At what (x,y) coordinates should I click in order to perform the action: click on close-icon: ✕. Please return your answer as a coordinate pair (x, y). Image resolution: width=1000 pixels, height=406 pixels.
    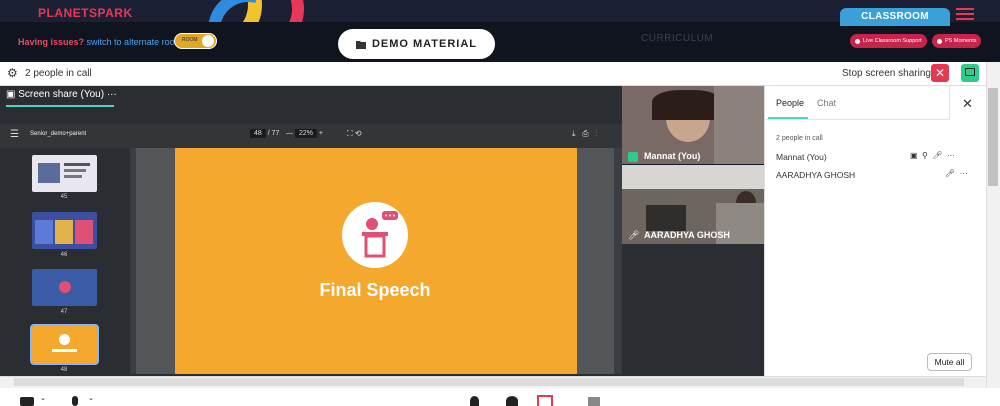
    Looking at the image, I should click on (967, 104).